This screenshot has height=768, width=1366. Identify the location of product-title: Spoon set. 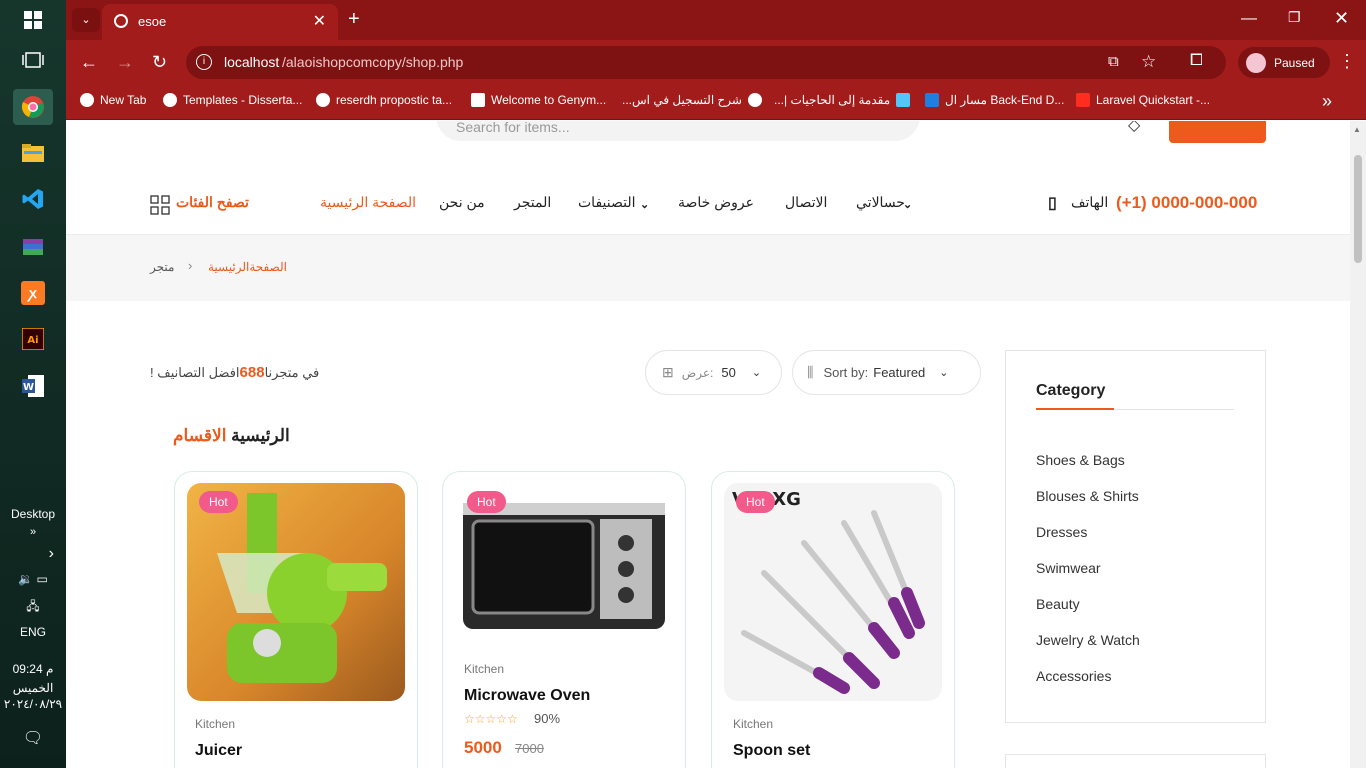
(771, 751).